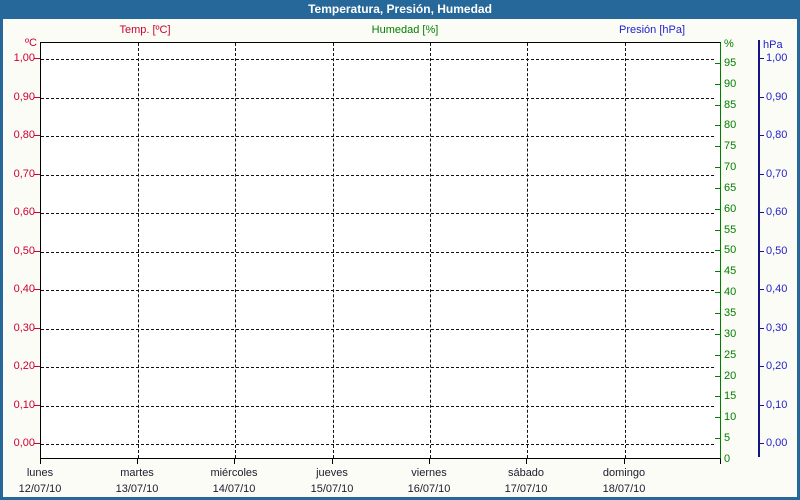 The width and height of the screenshot is (800, 500). Describe the element at coordinates (730, 334) in the screenshot. I see `humidity-axis-tick-label: 30` at that location.